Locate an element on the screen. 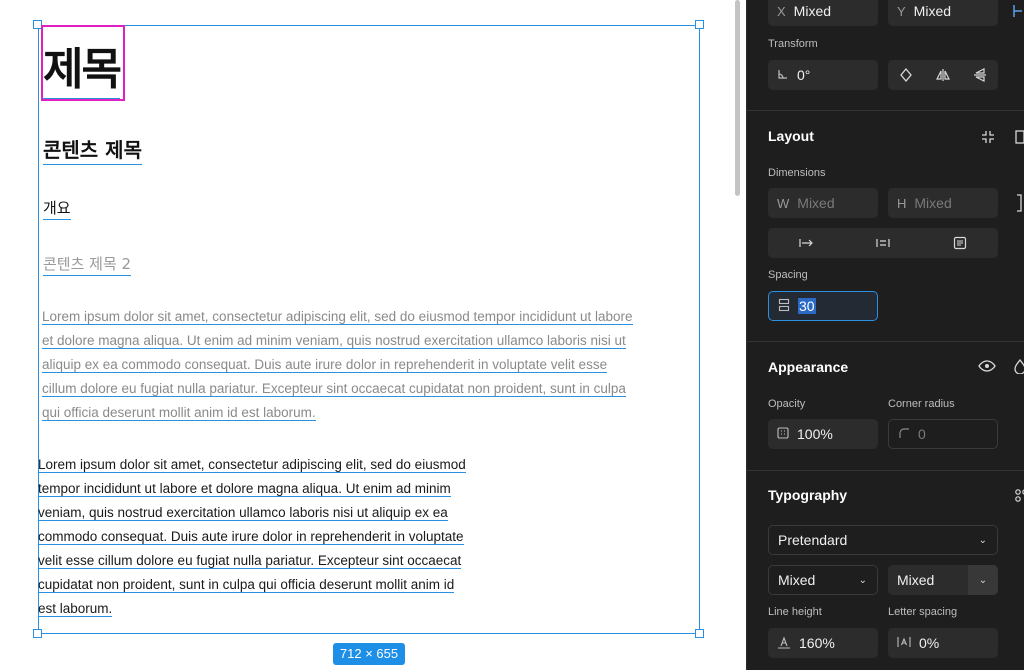 The image size is (1024, 670). y-position-field: Y Mixed is located at coordinates (943, 13).